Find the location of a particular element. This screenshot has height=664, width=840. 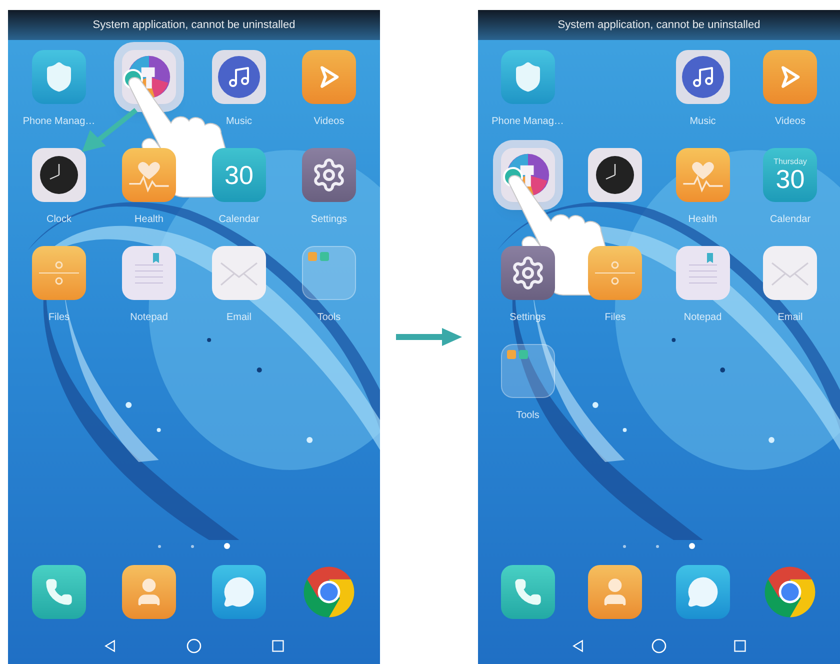

weekday-text: Thursday is located at coordinates (790, 162).